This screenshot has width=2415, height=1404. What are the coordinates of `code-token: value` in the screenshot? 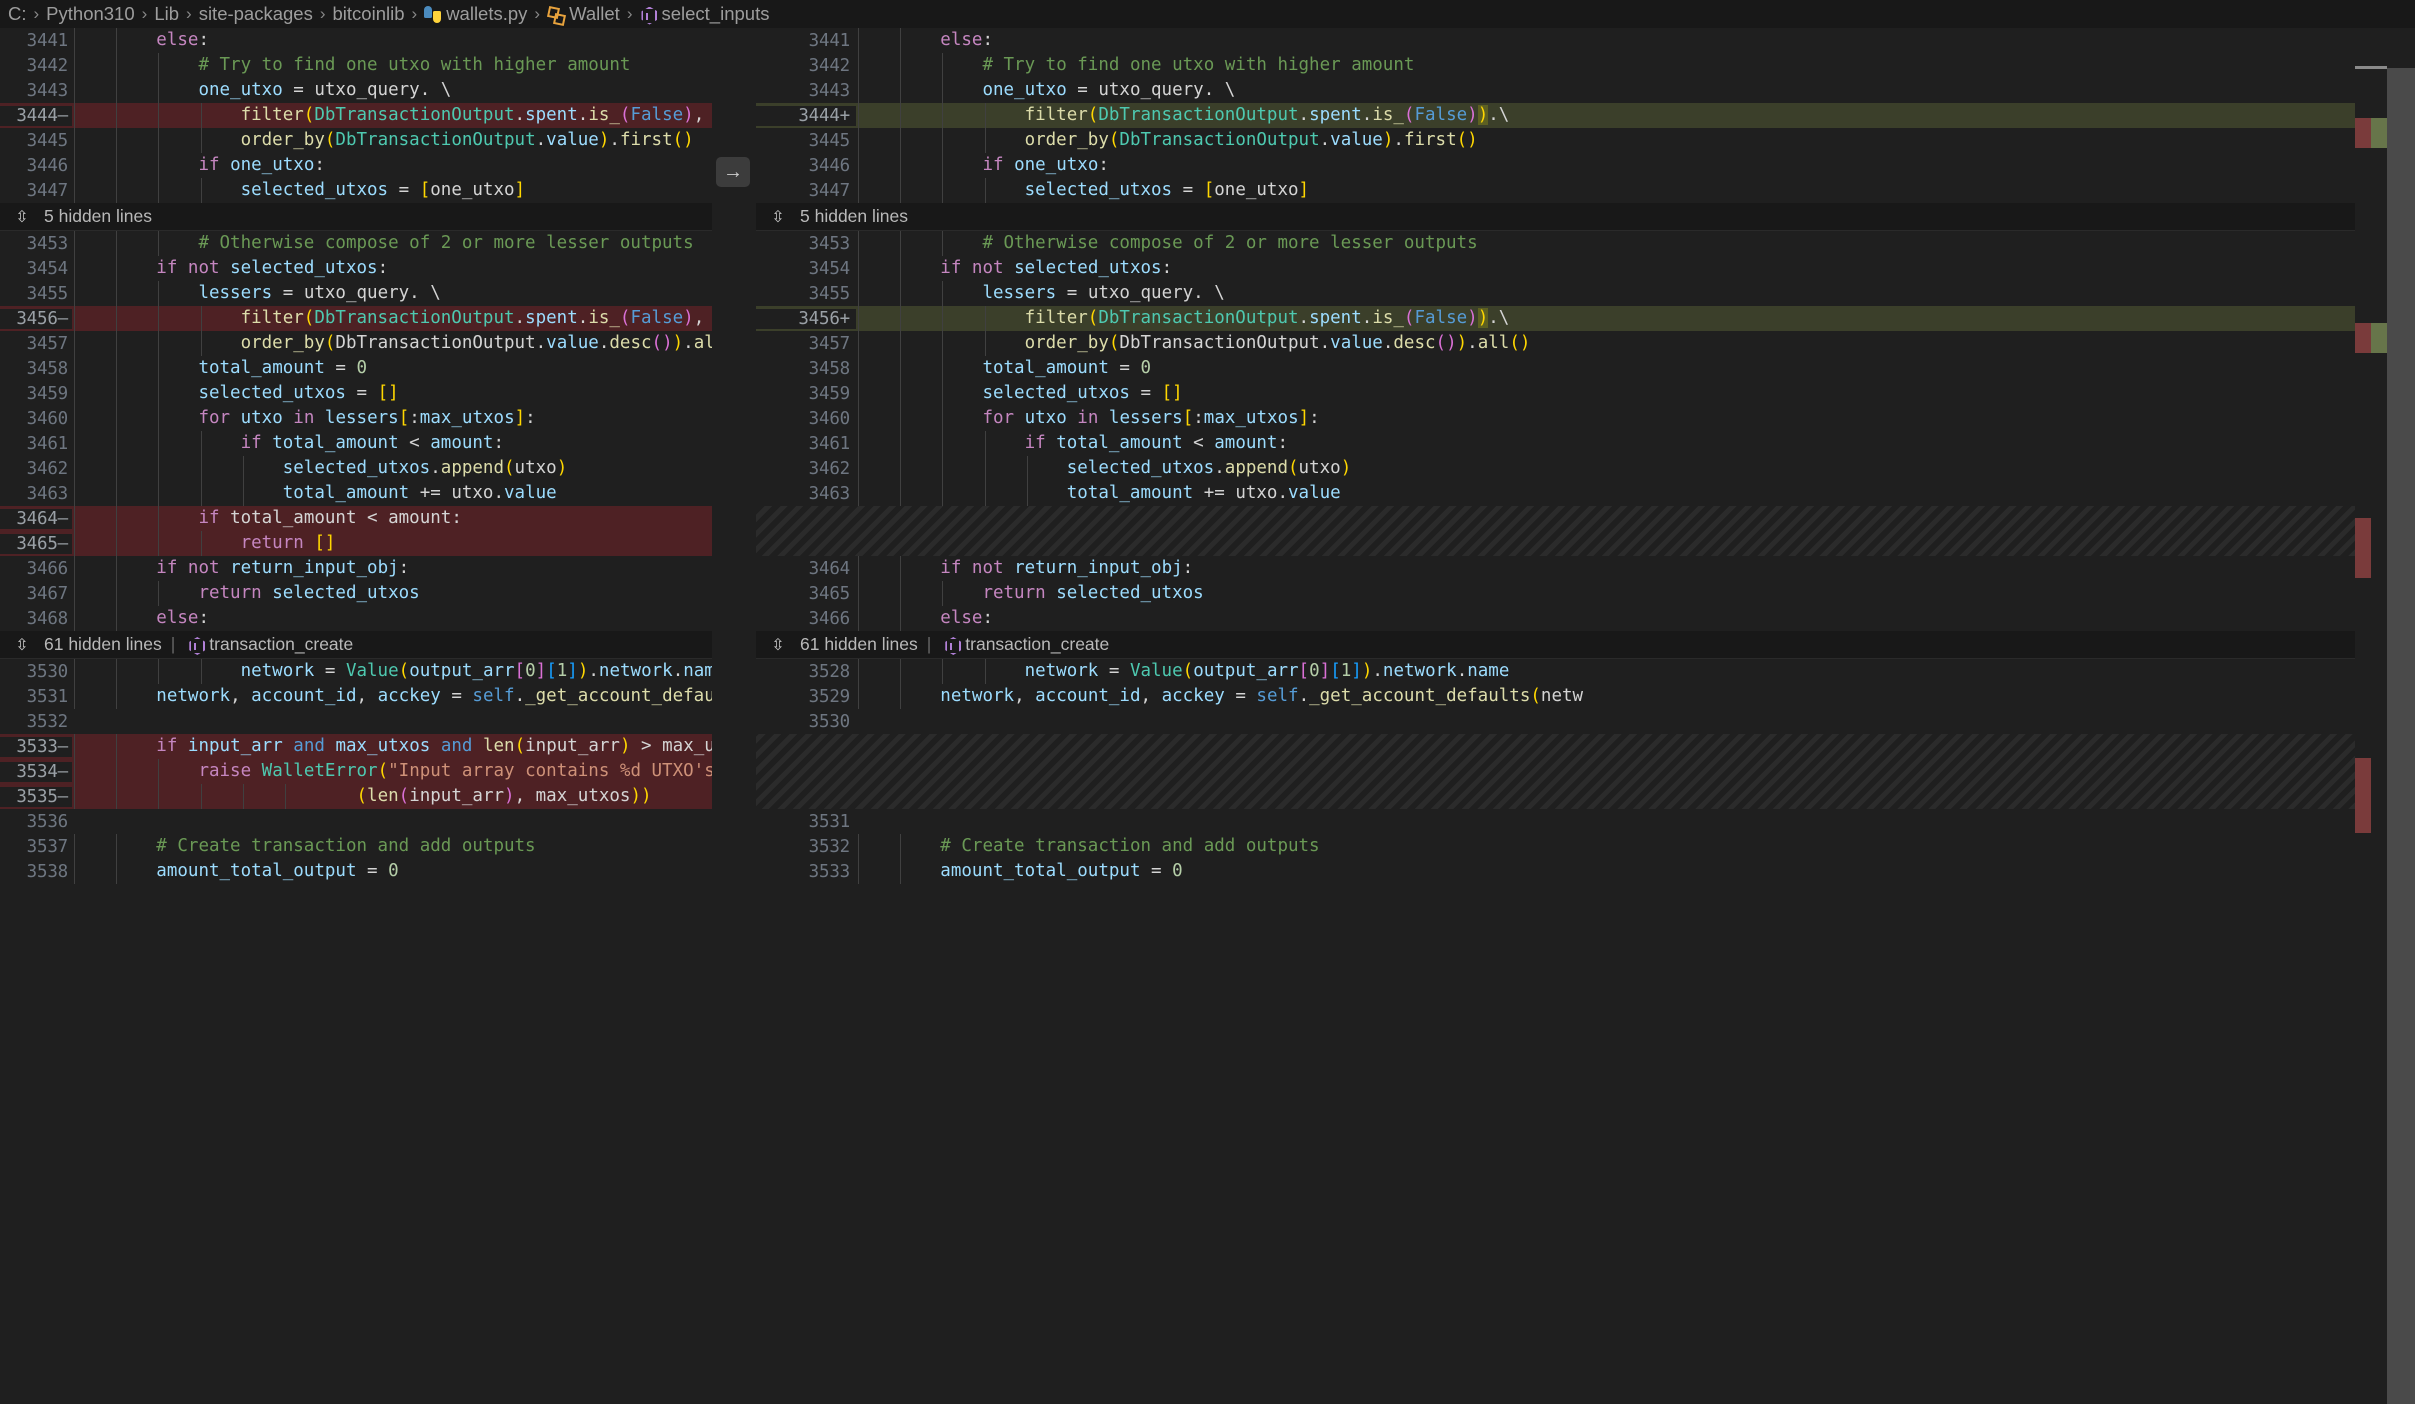 It's located at (572, 343).